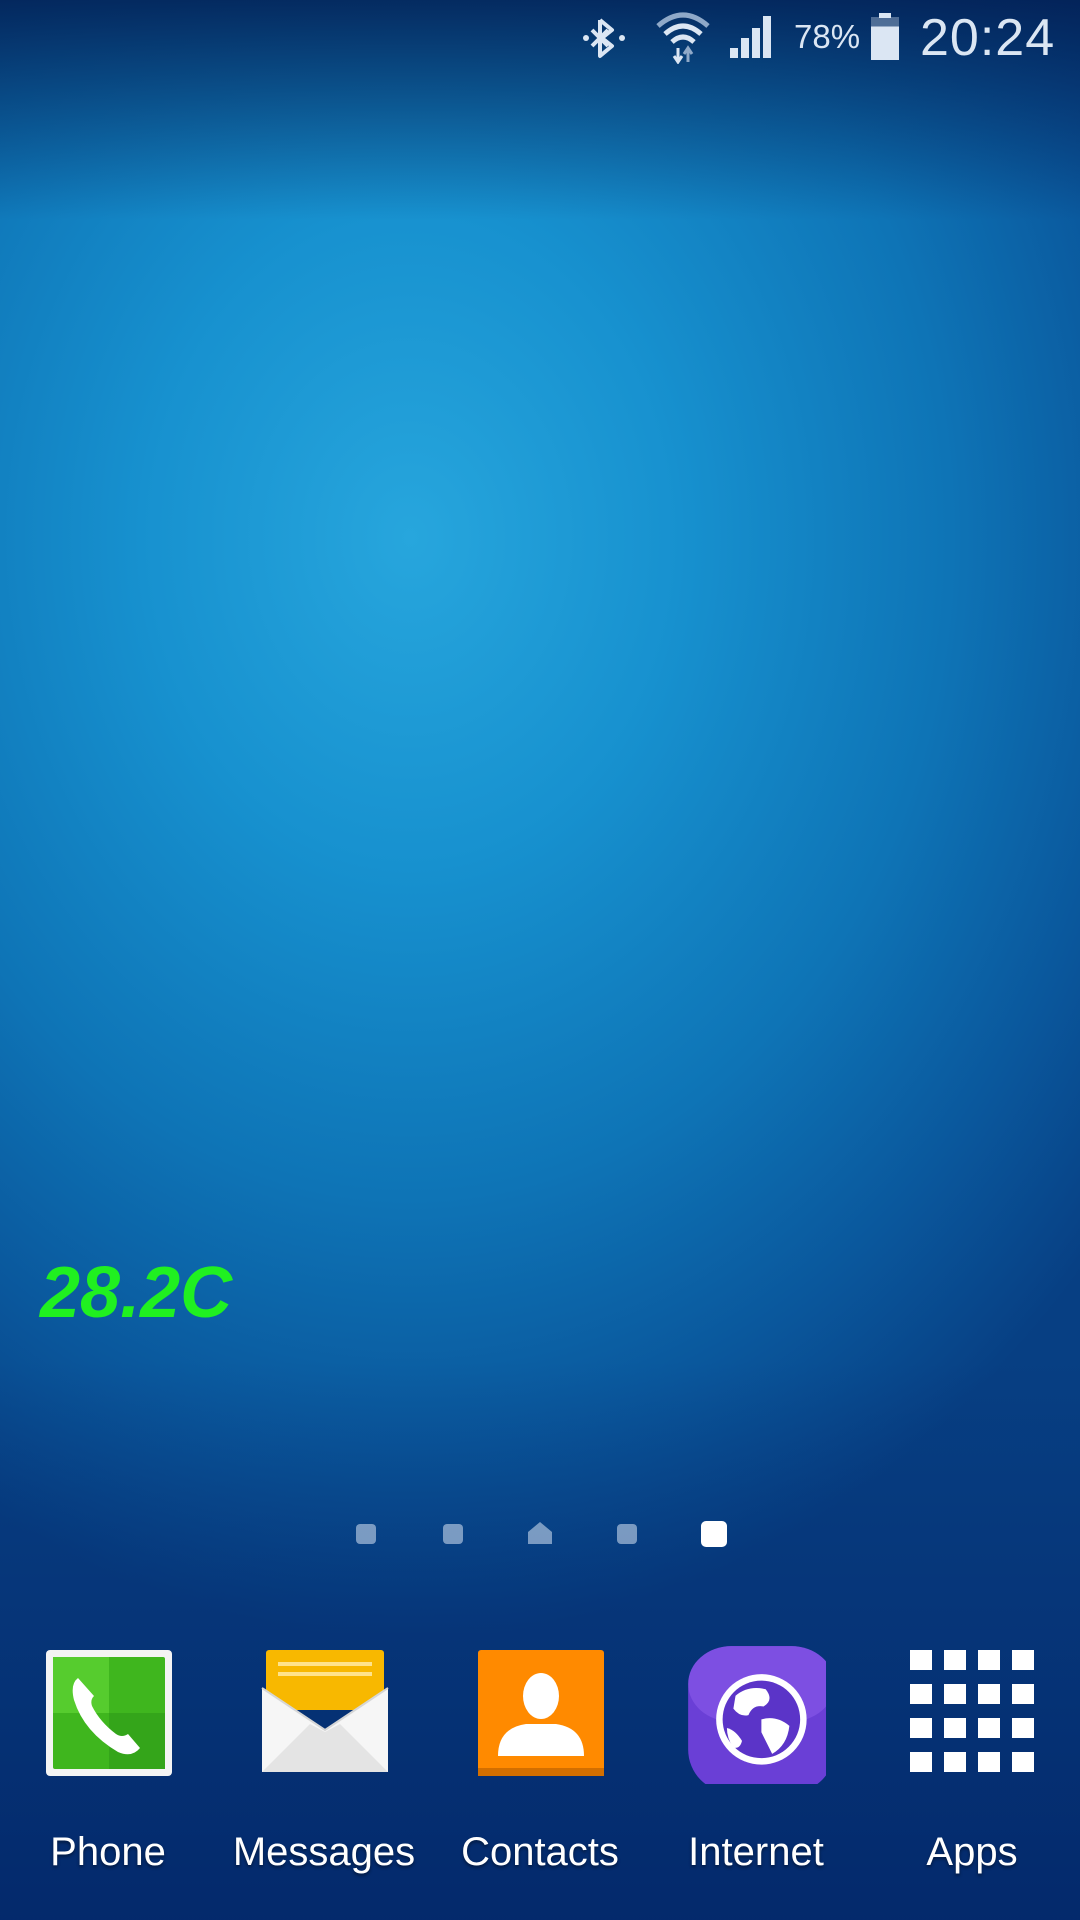 This screenshot has width=1080, height=1920. Describe the element at coordinates (972, 1711) in the screenshot. I see `apps-grid-icon` at that location.